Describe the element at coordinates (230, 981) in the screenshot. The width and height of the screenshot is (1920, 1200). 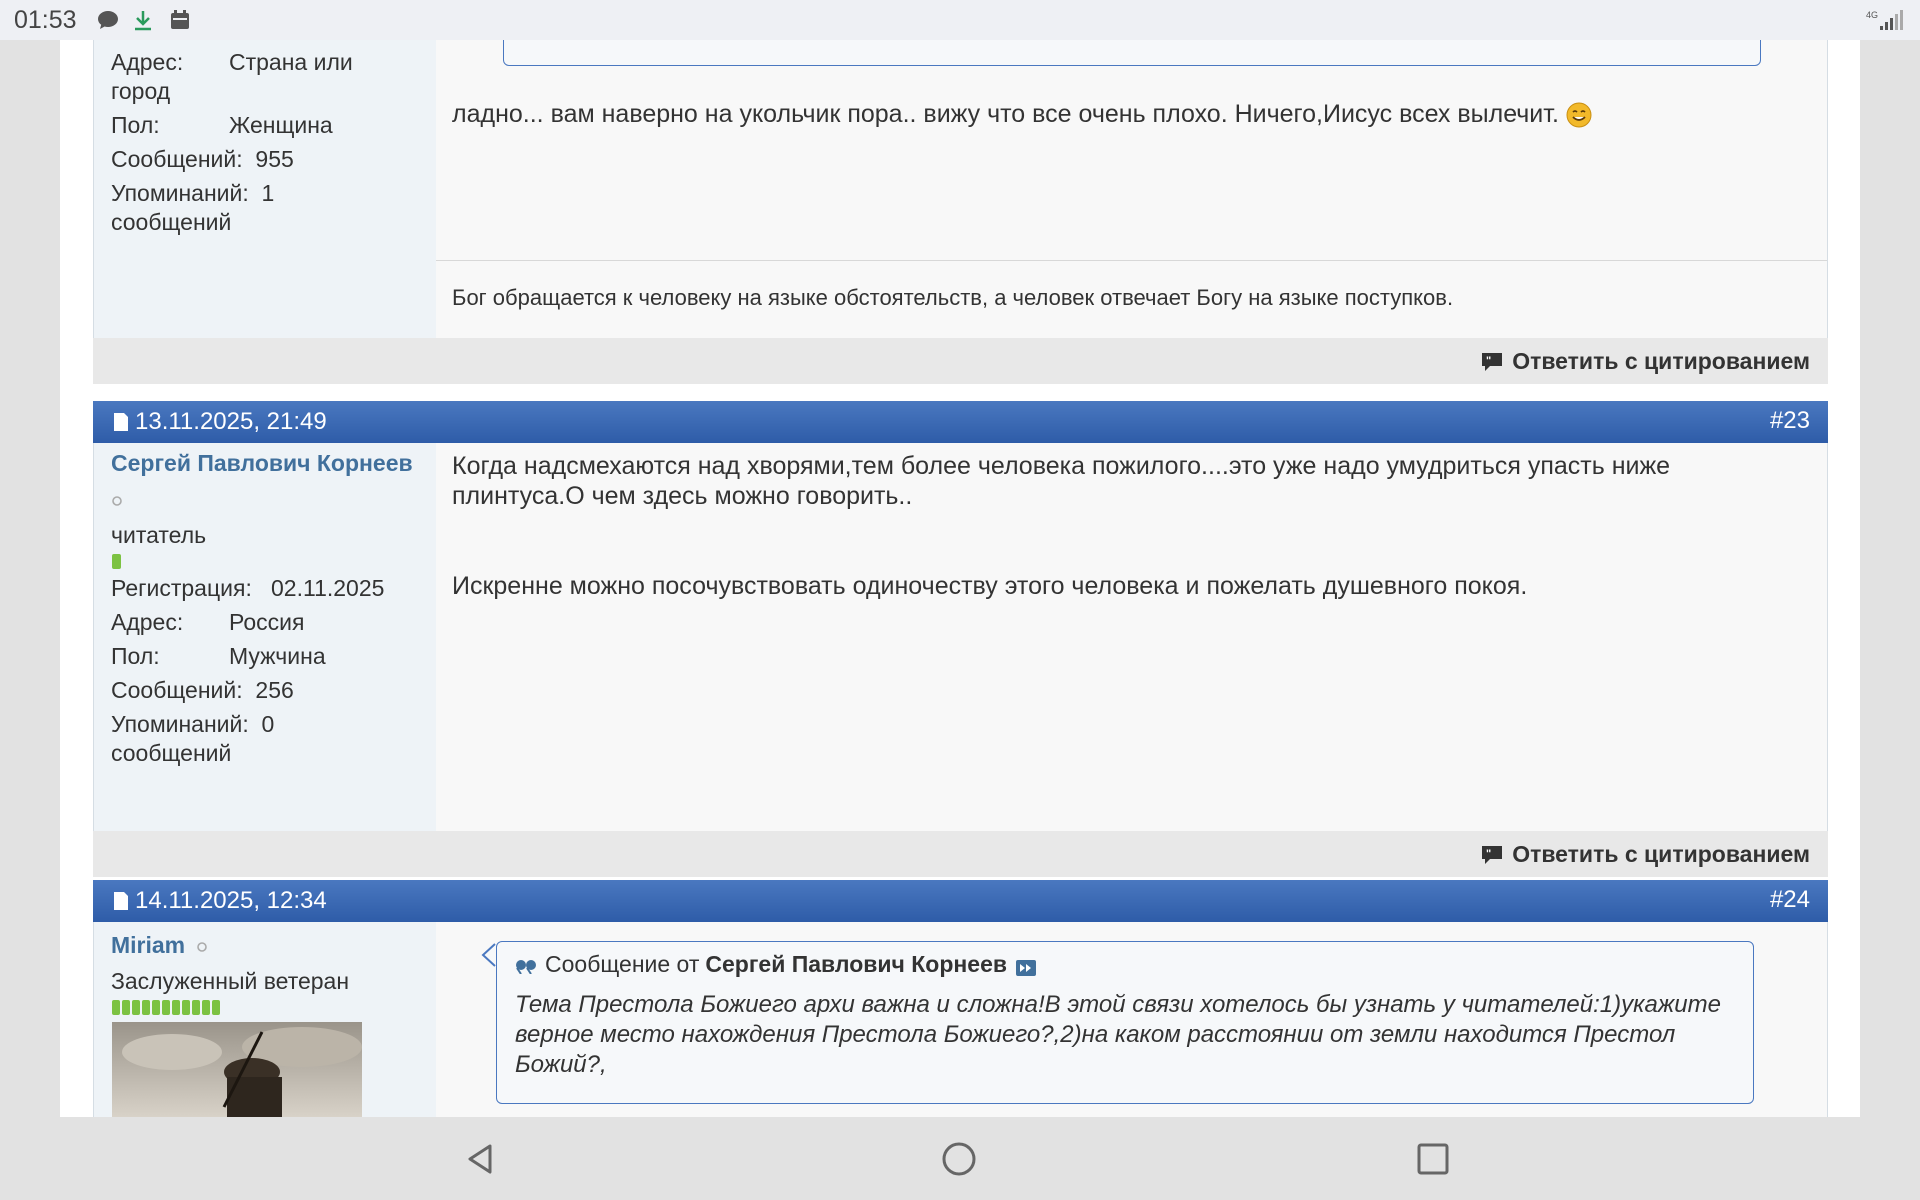
I see `user-rank: Заслуженный ветеран` at that location.